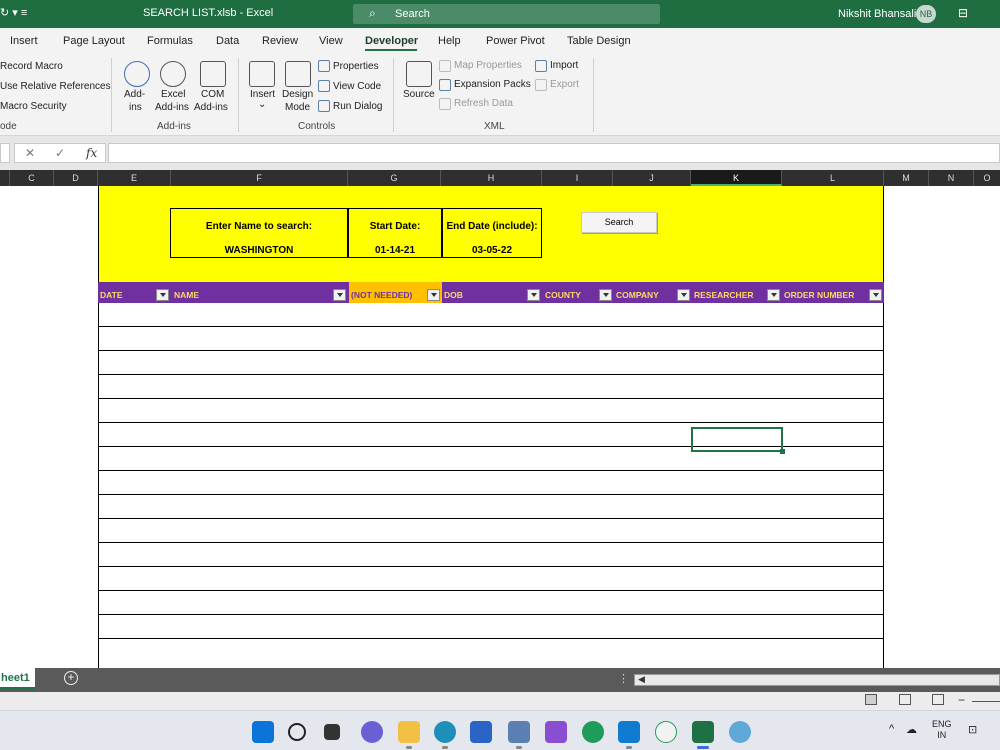 This screenshot has height=750, width=1000. I want to click on add-ins-label-1: Add-, so click(134, 94).